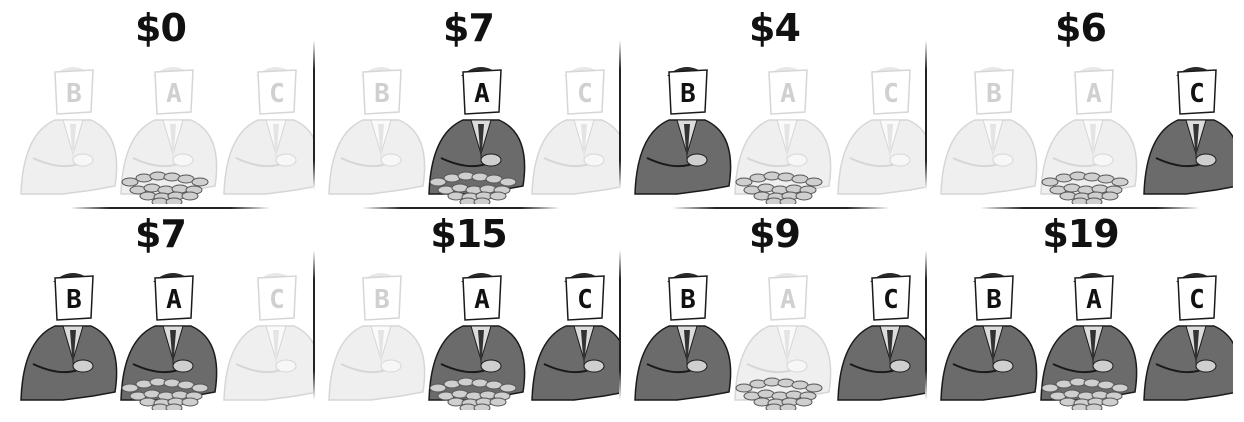 This screenshot has width=1244, height=422. What do you see at coordinates (468, 234) in the screenshot?
I see `payoff-amount: $15` at bounding box center [468, 234].